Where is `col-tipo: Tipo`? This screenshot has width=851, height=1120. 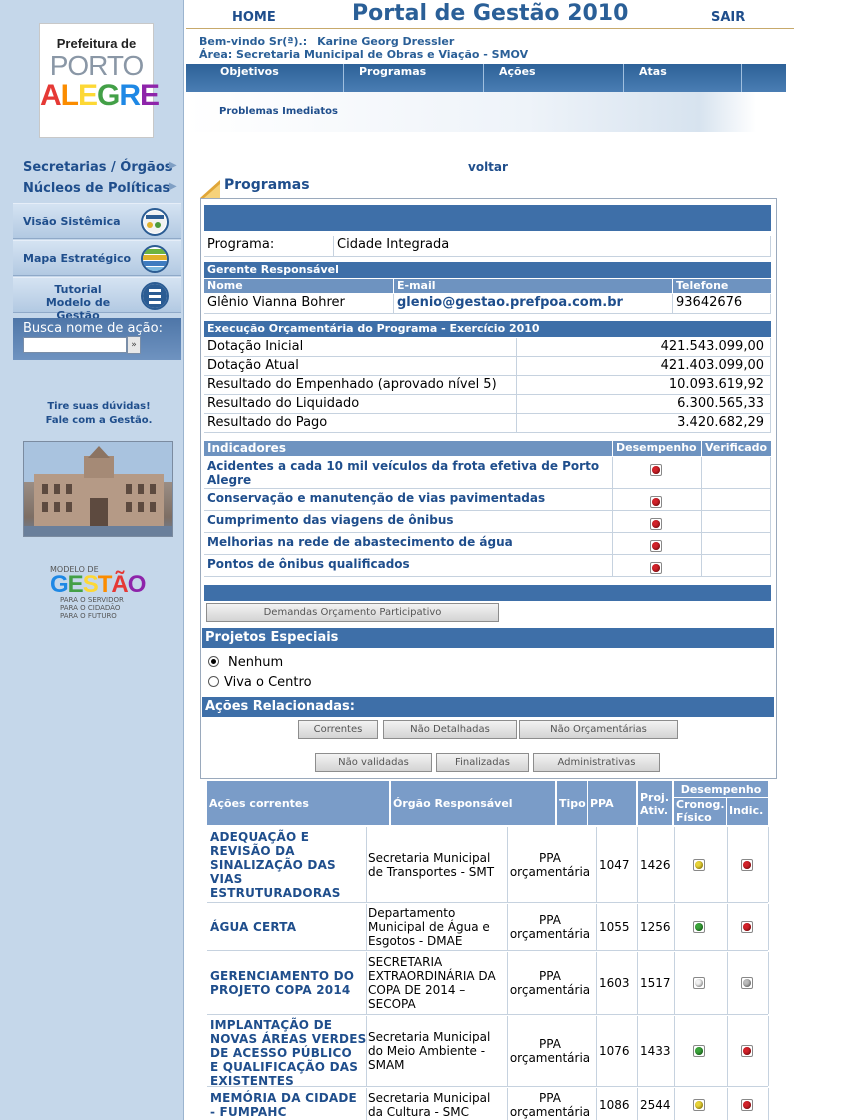
col-tipo: Tipo is located at coordinates (572, 803).